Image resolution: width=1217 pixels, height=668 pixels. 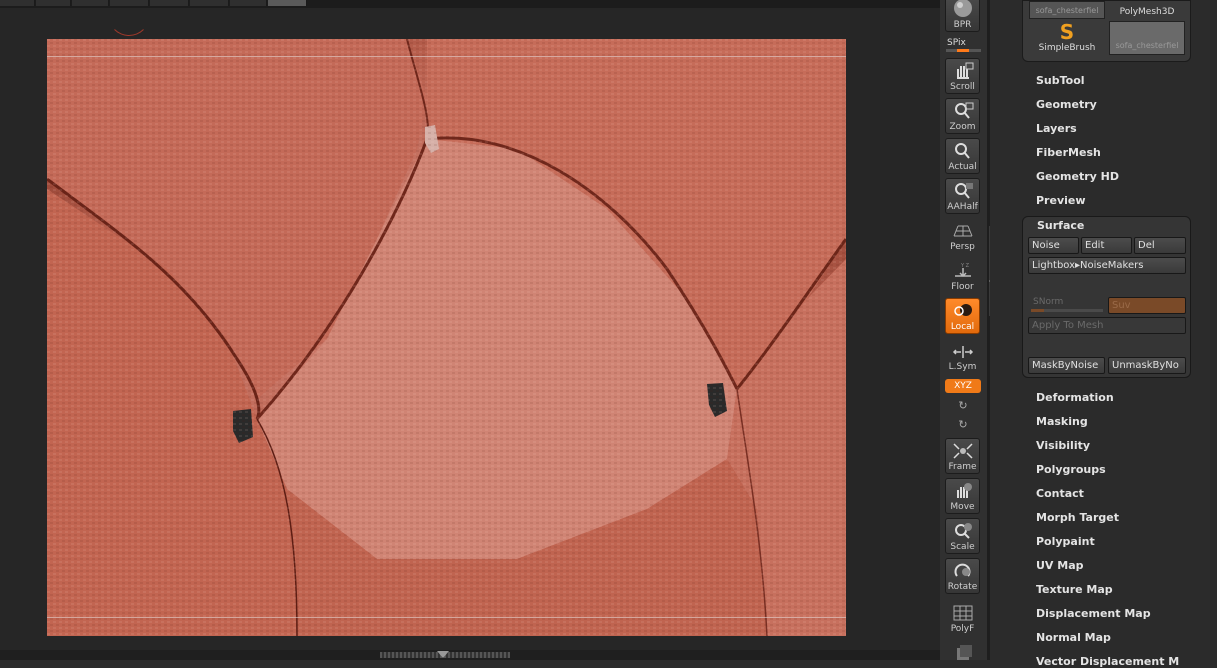 What do you see at coordinates (443, 654) in the screenshot?
I see `tray-toggle-icon` at bounding box center [443, 654].